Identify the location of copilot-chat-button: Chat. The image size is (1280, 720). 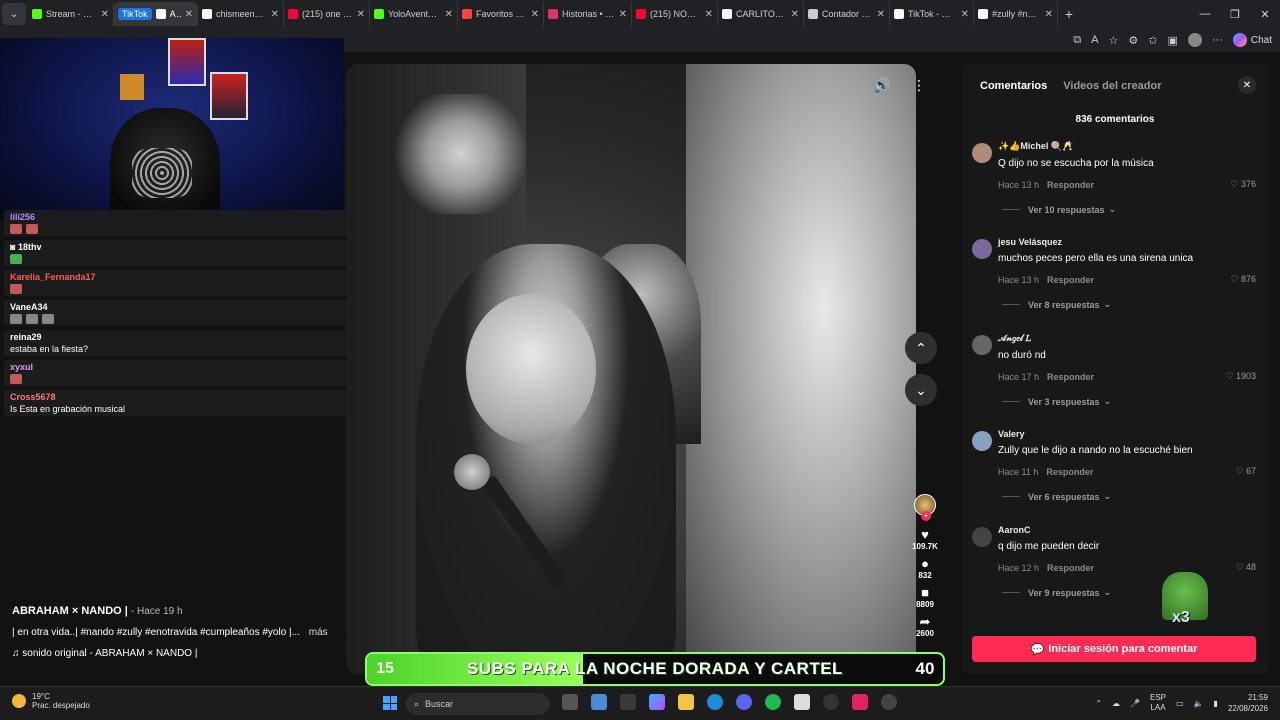
(1252, 40).